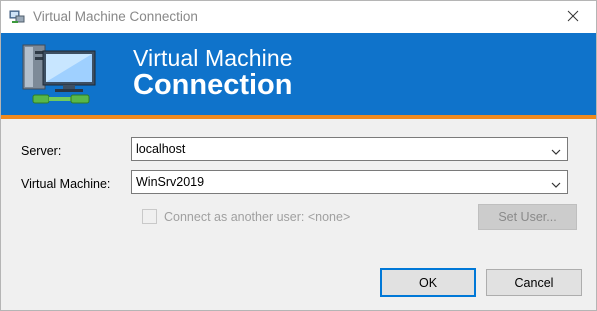 Image resolution: width=597 pixels, height=311 pixels. Describe the element at coordinates (257, 217) in the screenshot. I see `connect-other-user-label: Connect as another user: <none>` at that location.